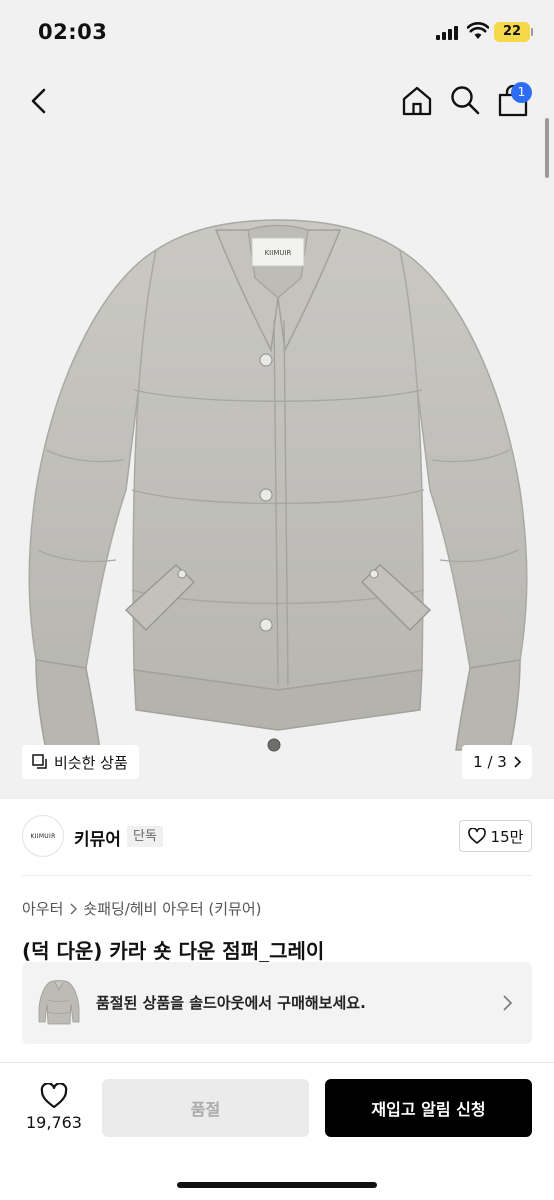 This screenshot has width=554, height=1200. Describe the element at coordinates (532, 32) in the screenshot. I see `battery-tip` at that location.